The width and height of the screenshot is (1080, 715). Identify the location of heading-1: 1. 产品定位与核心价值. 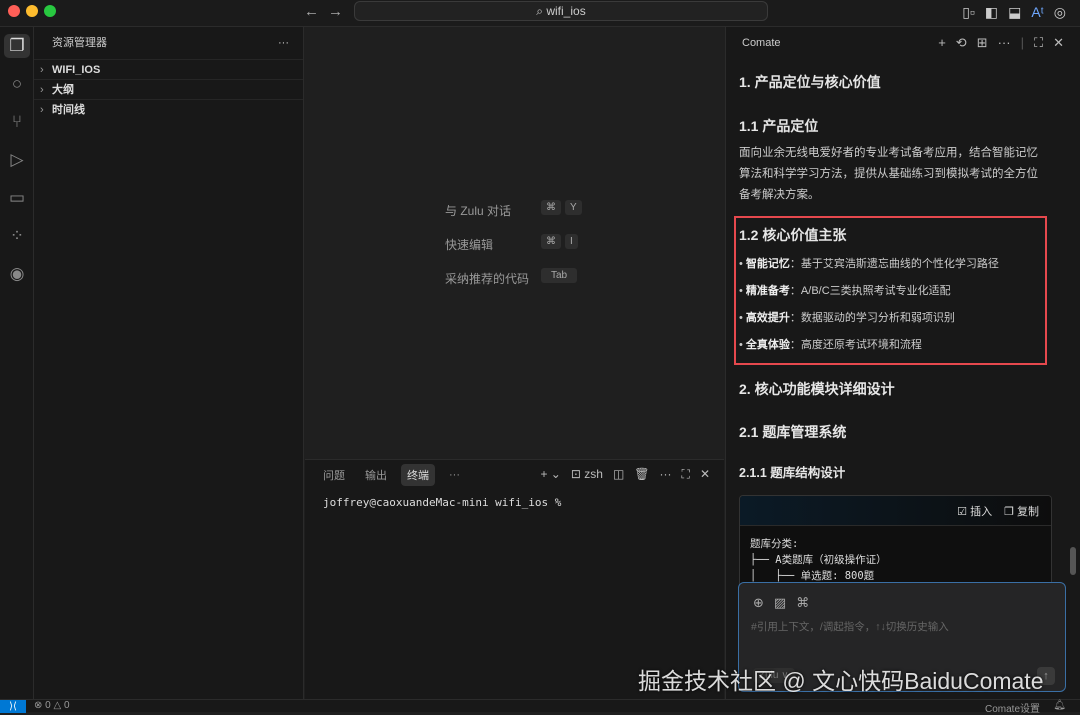
(810, 82).